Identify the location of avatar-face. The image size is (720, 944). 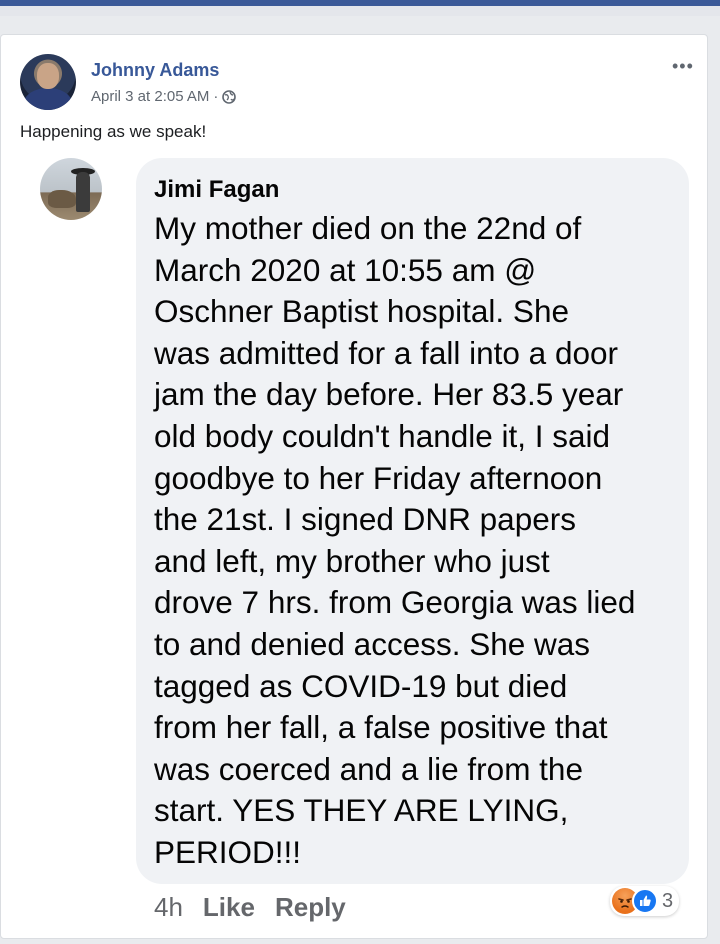
(48, 76).